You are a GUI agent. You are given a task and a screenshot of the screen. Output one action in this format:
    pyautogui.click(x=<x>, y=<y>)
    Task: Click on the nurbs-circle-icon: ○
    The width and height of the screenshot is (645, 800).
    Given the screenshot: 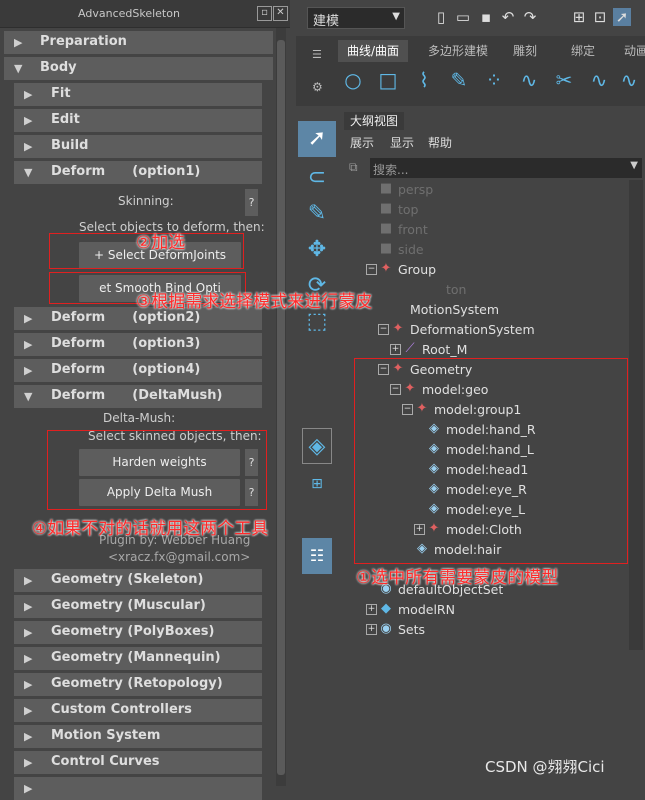 What is the action you would take?
    pyautogui.click(x=353, y=80)
    